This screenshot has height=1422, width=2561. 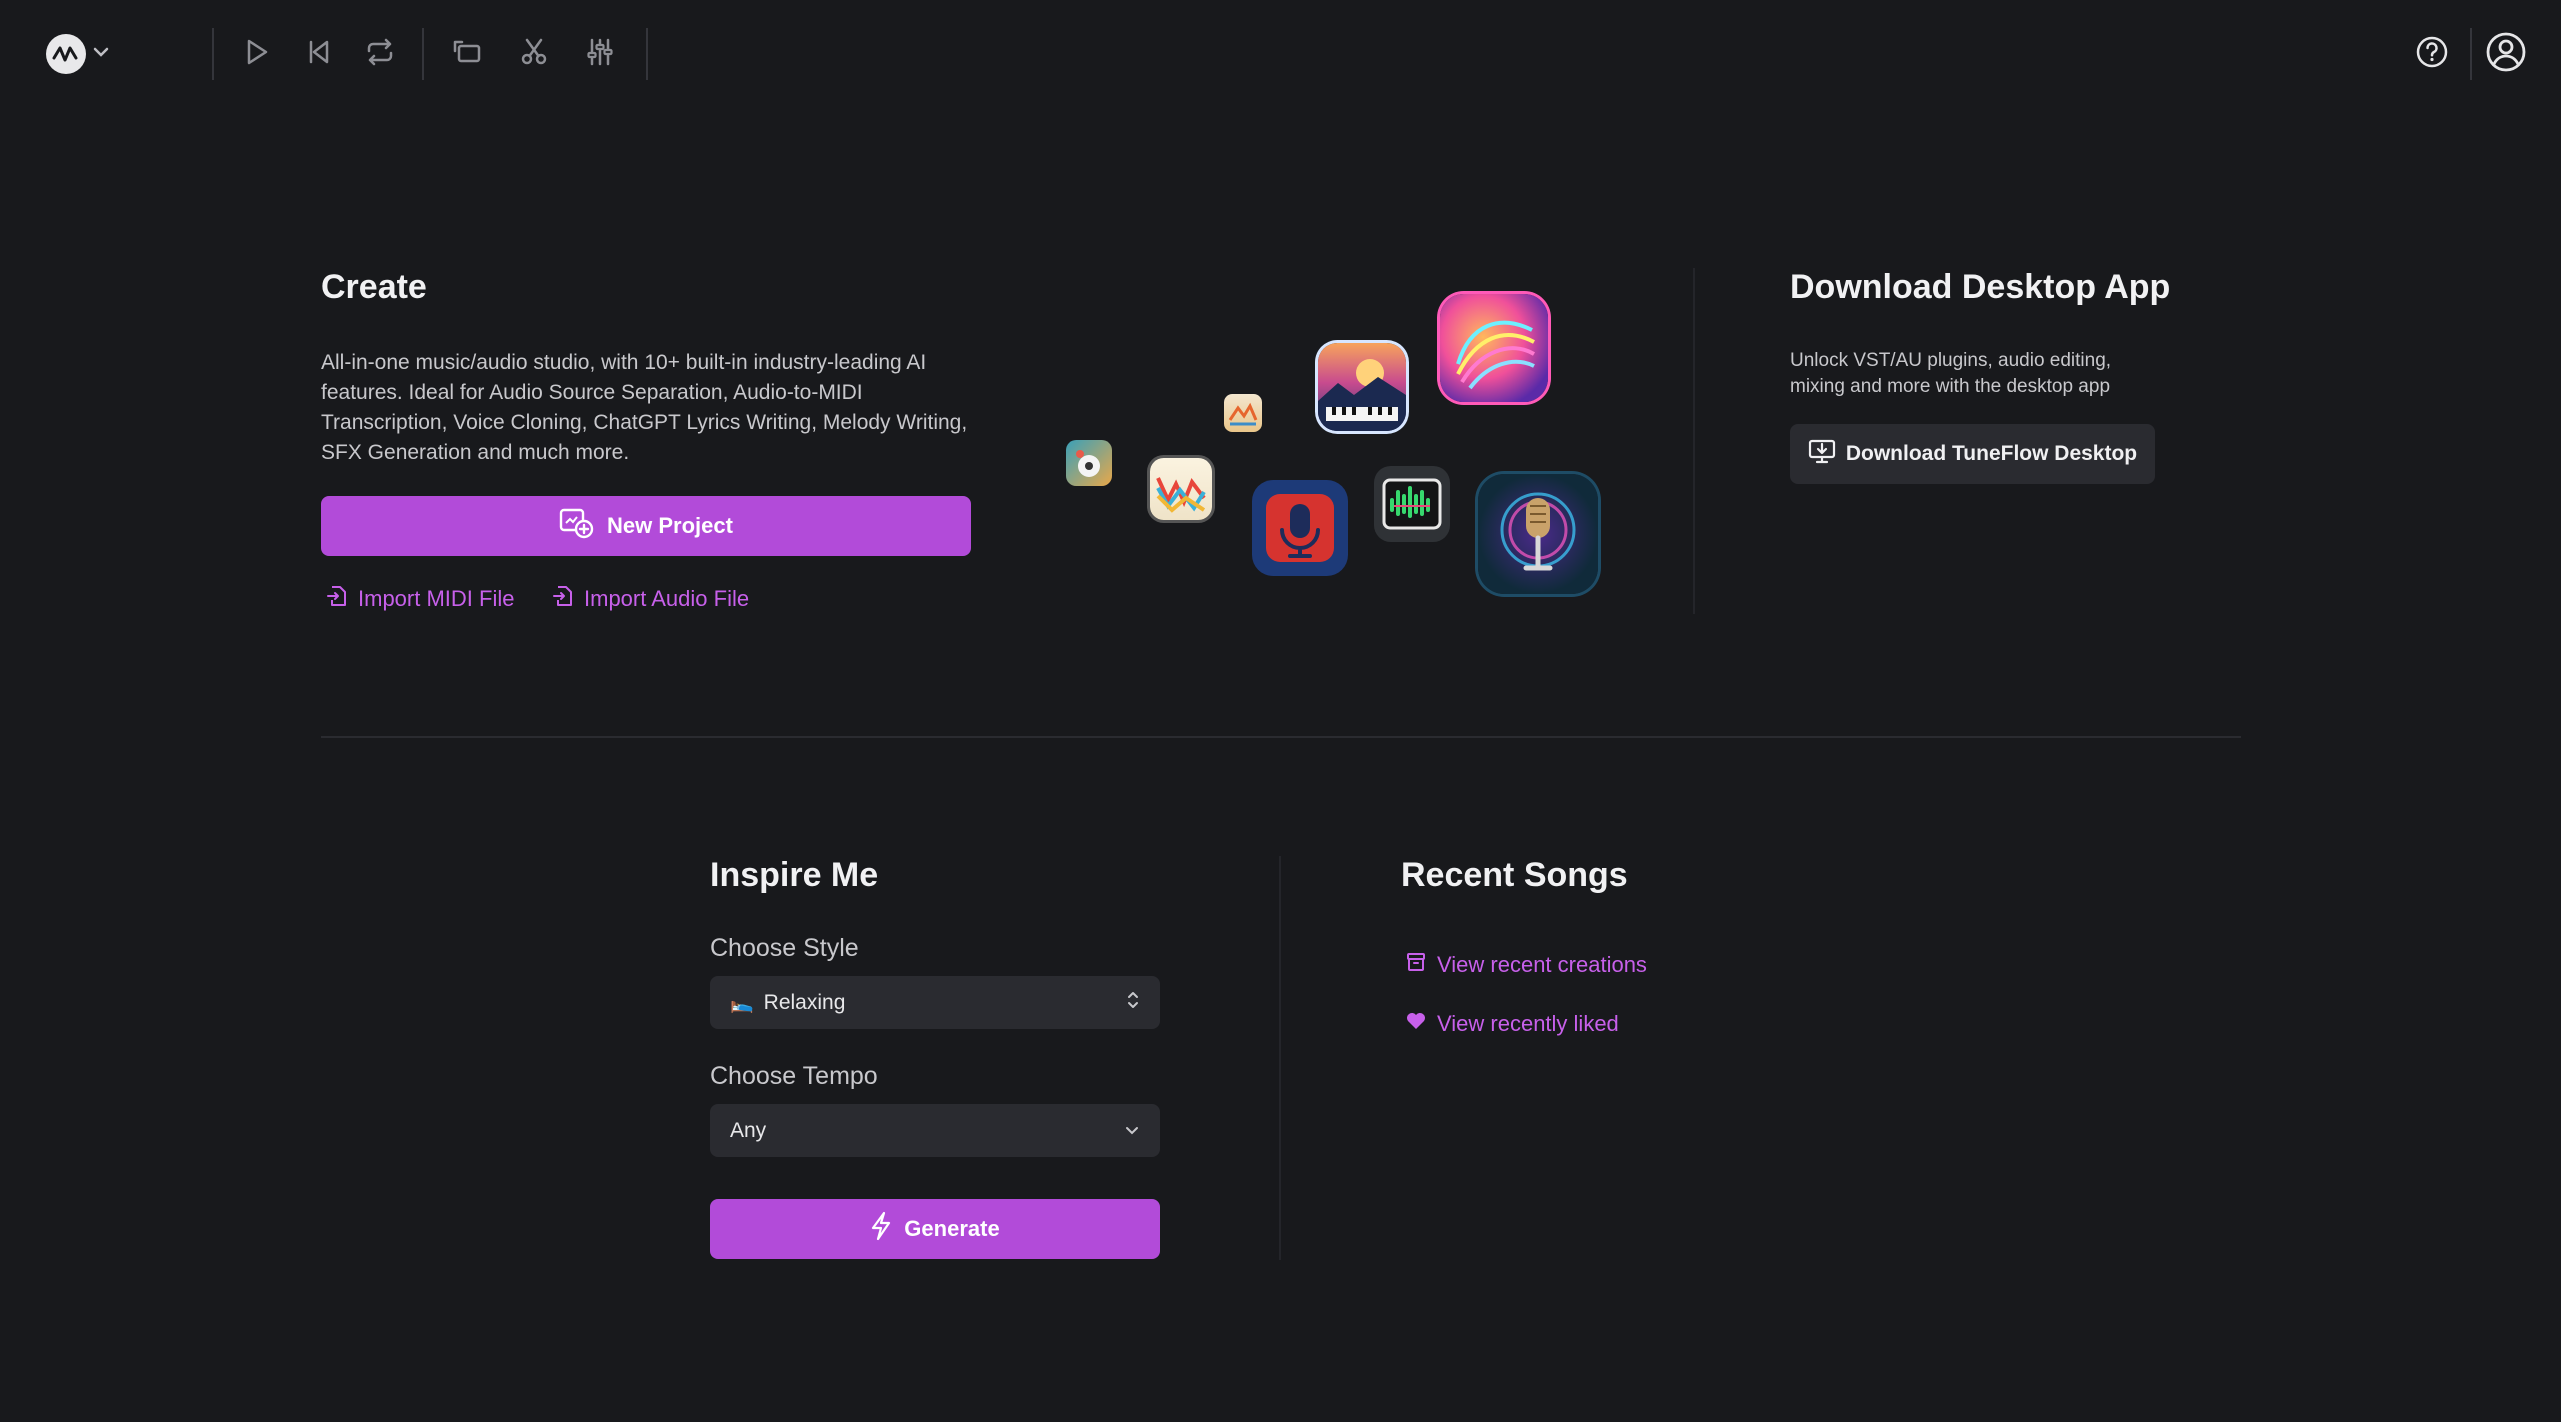 I want to click on download-desktop-label: Download TuneFlow Desktop, so click(x=1991, y=453).